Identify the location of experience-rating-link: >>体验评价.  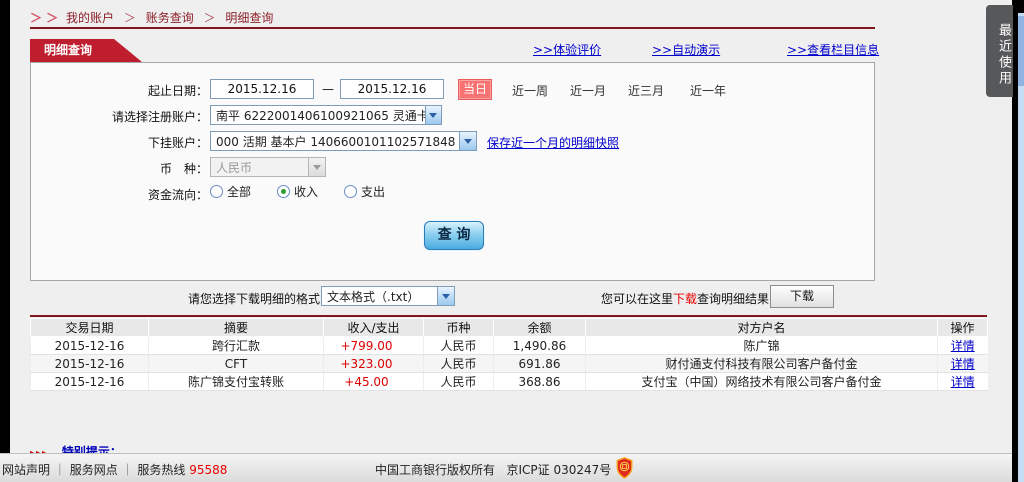
(567, 49).